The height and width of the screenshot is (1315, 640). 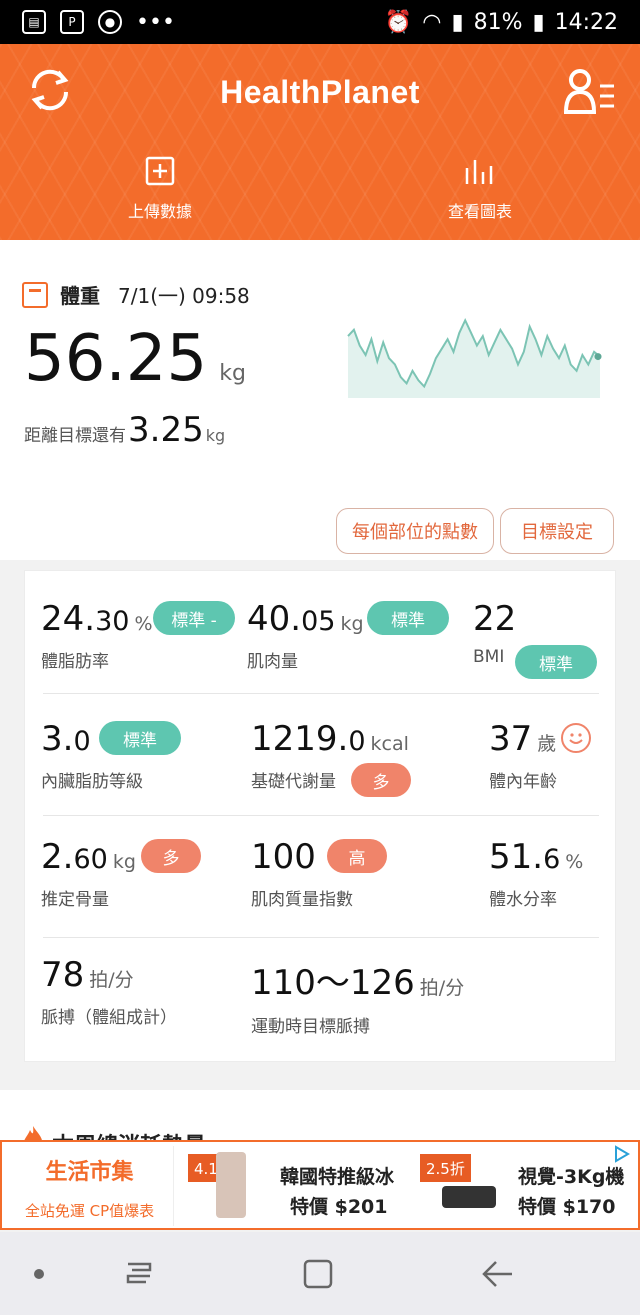 What do you see at coordinates (320, 1117) in the screenshot?
I see `weekly-calories-section: 本周總消耗熱量` at bounding box center [320, 1117].